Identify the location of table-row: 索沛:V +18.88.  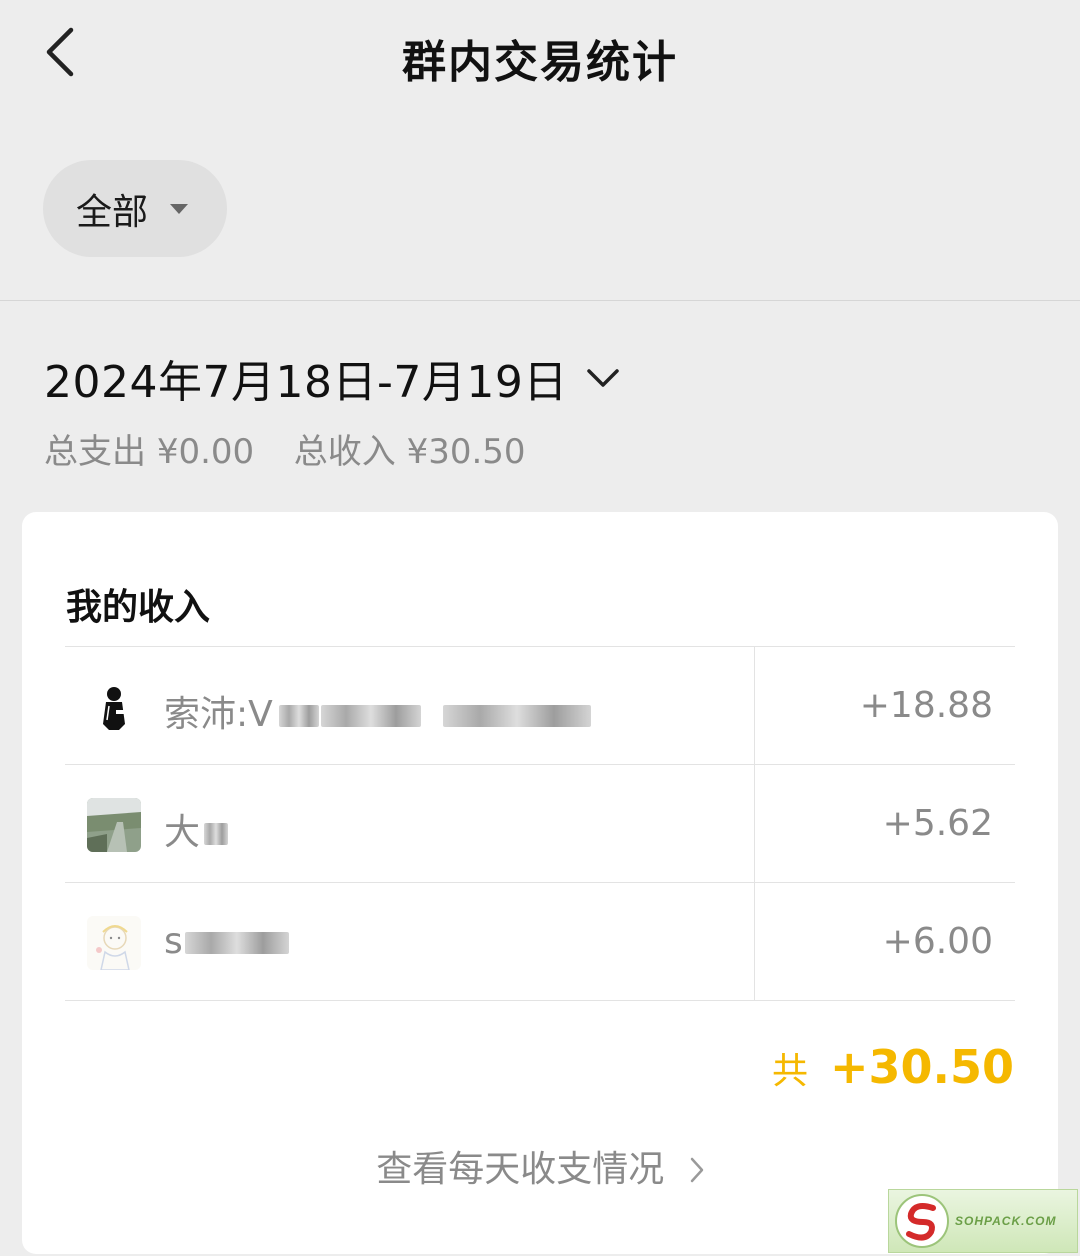
(540, 705).